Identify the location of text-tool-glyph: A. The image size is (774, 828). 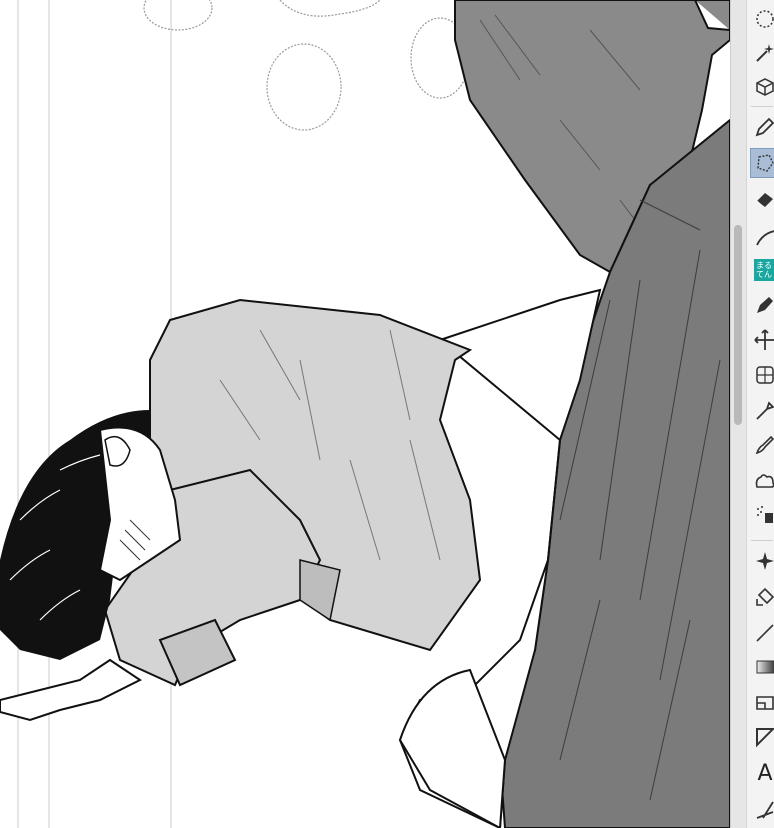
(765, 773).